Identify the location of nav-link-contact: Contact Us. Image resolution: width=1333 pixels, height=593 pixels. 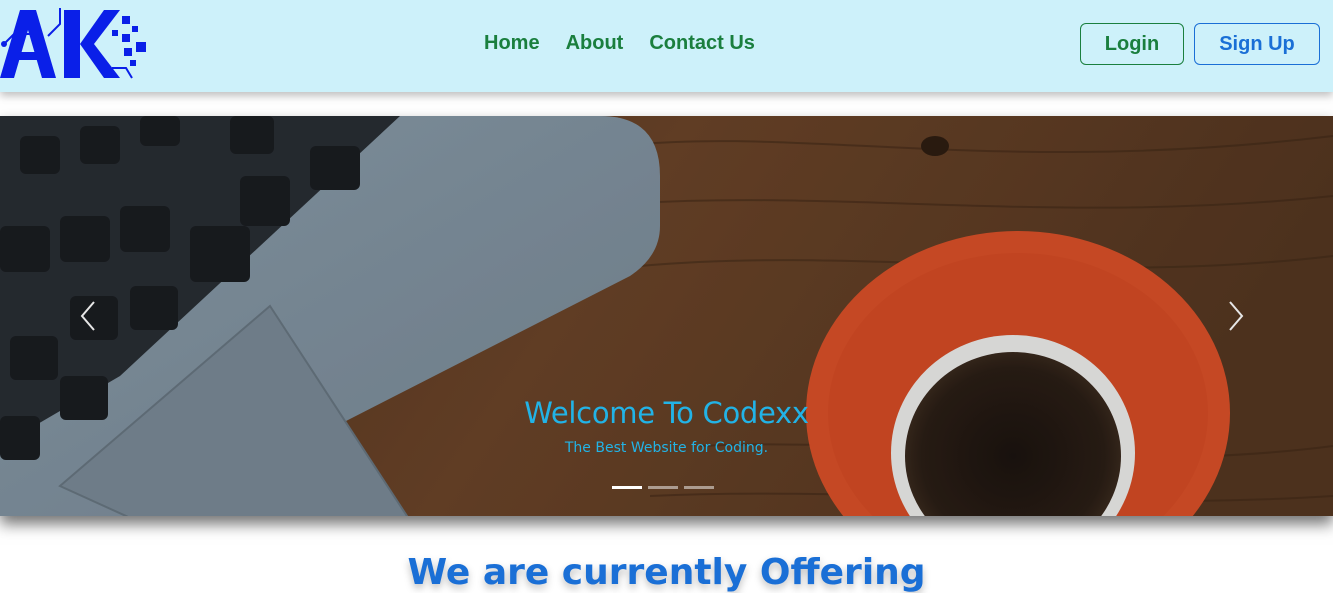
(702, 43).